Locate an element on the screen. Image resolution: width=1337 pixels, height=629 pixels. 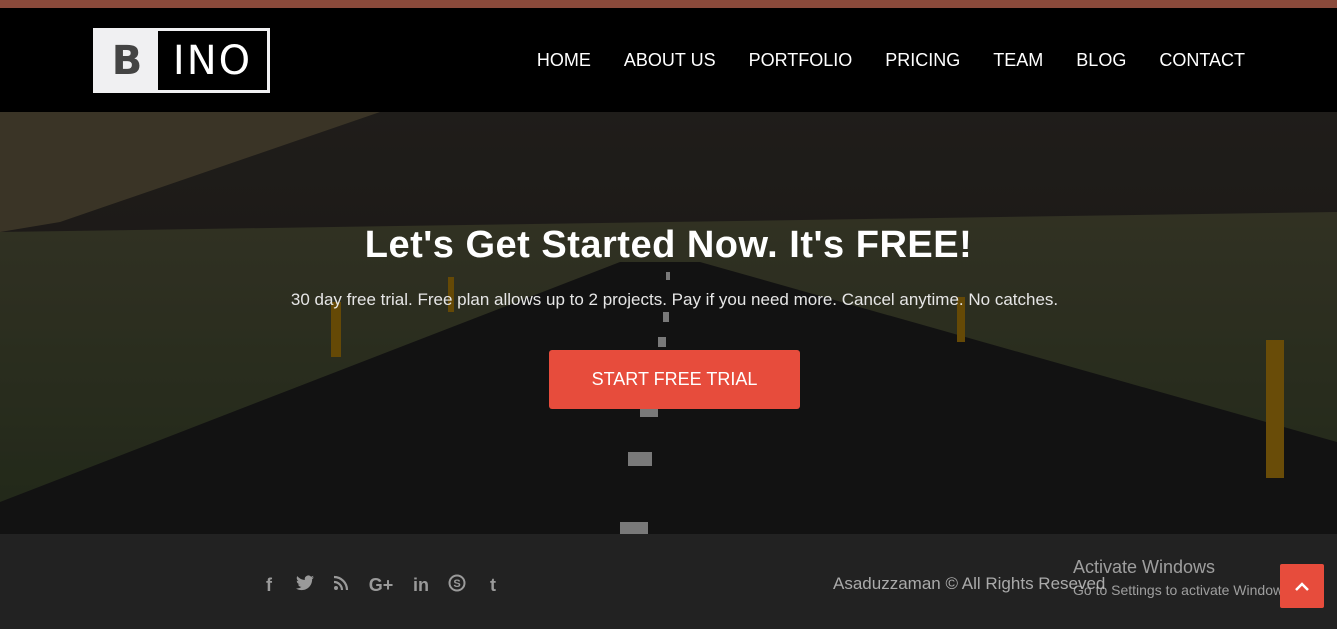
nav-pricing: PRICING is located at coordinates (922, 60).